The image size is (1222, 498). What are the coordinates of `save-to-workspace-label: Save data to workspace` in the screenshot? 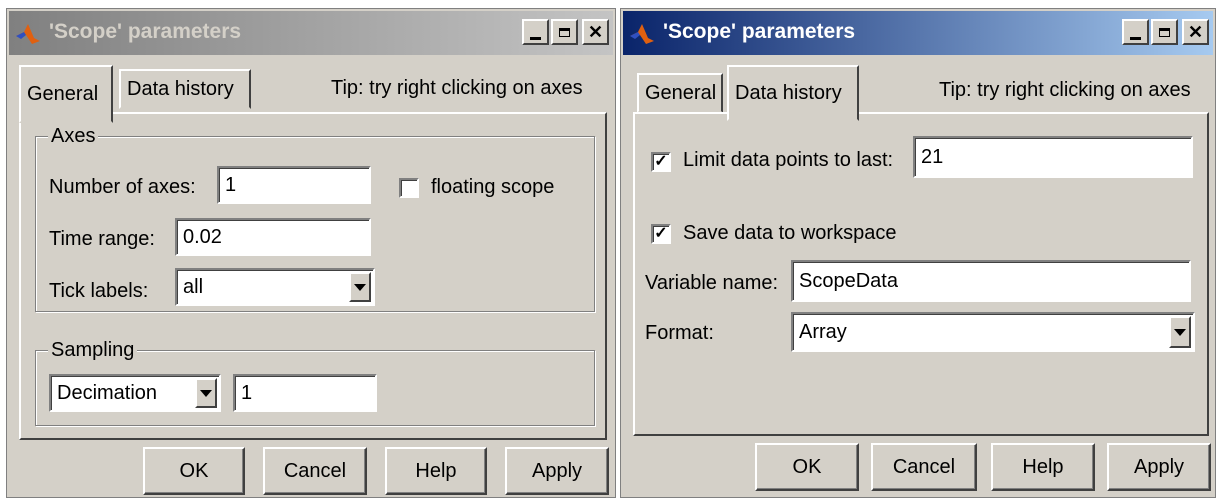 It's located at (790, 233).